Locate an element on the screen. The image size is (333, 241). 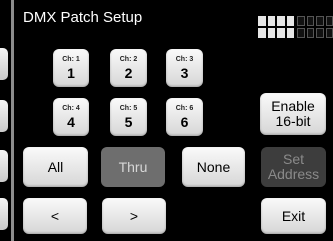
channel-number: 2 is located at coordinates (128, 72).